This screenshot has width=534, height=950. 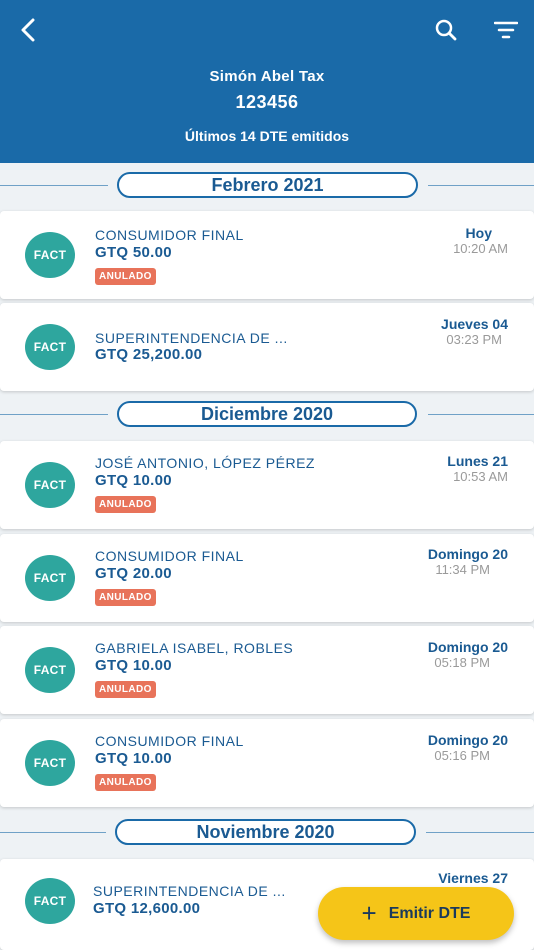 I want to click on filter-button, so click(x=506, y=30).